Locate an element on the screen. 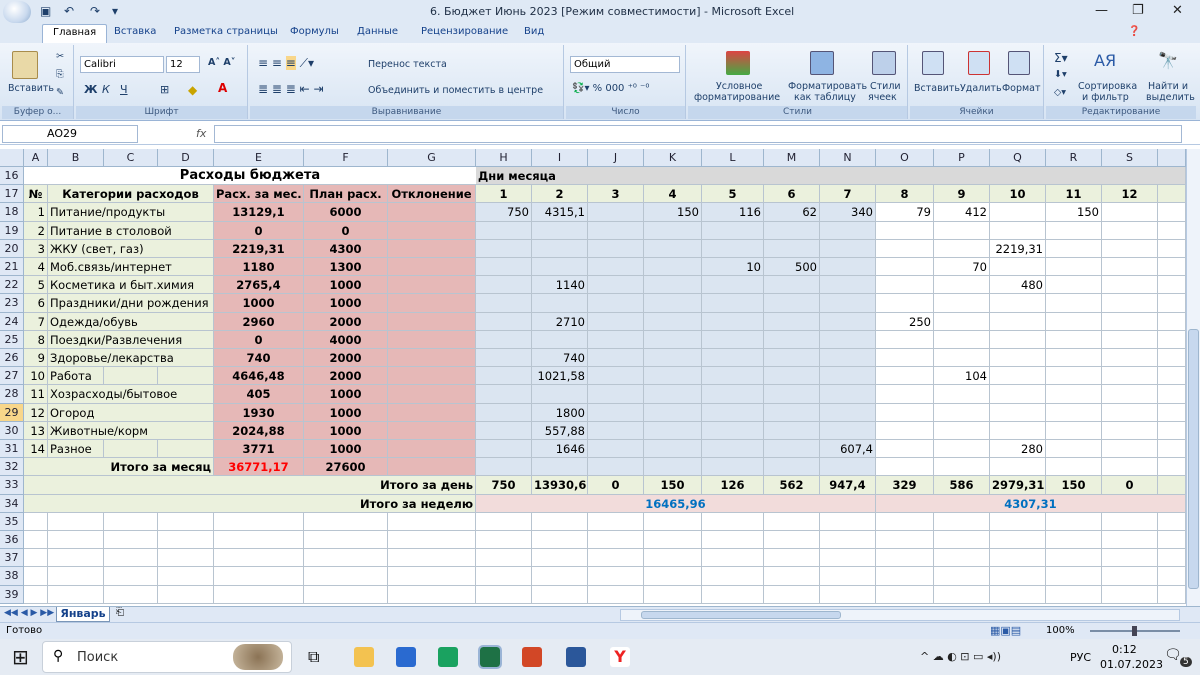  currency-icon: 💱▾ % 000 ⁺⁰ ⁻⁰ is located at coordinates (610, 88).